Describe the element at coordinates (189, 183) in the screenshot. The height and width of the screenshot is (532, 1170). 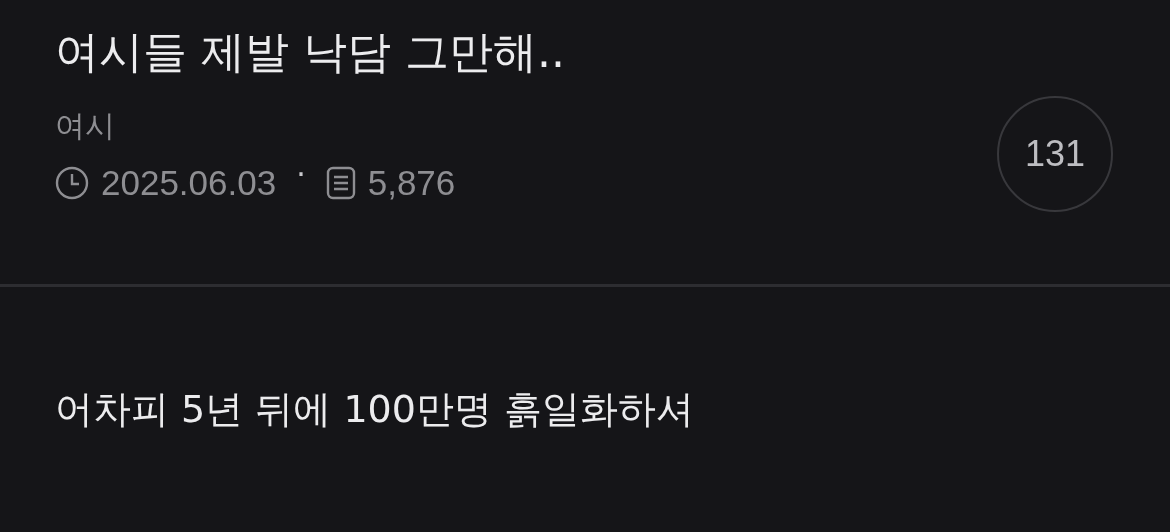
I see `post-date: 2025.06.03` at that location.